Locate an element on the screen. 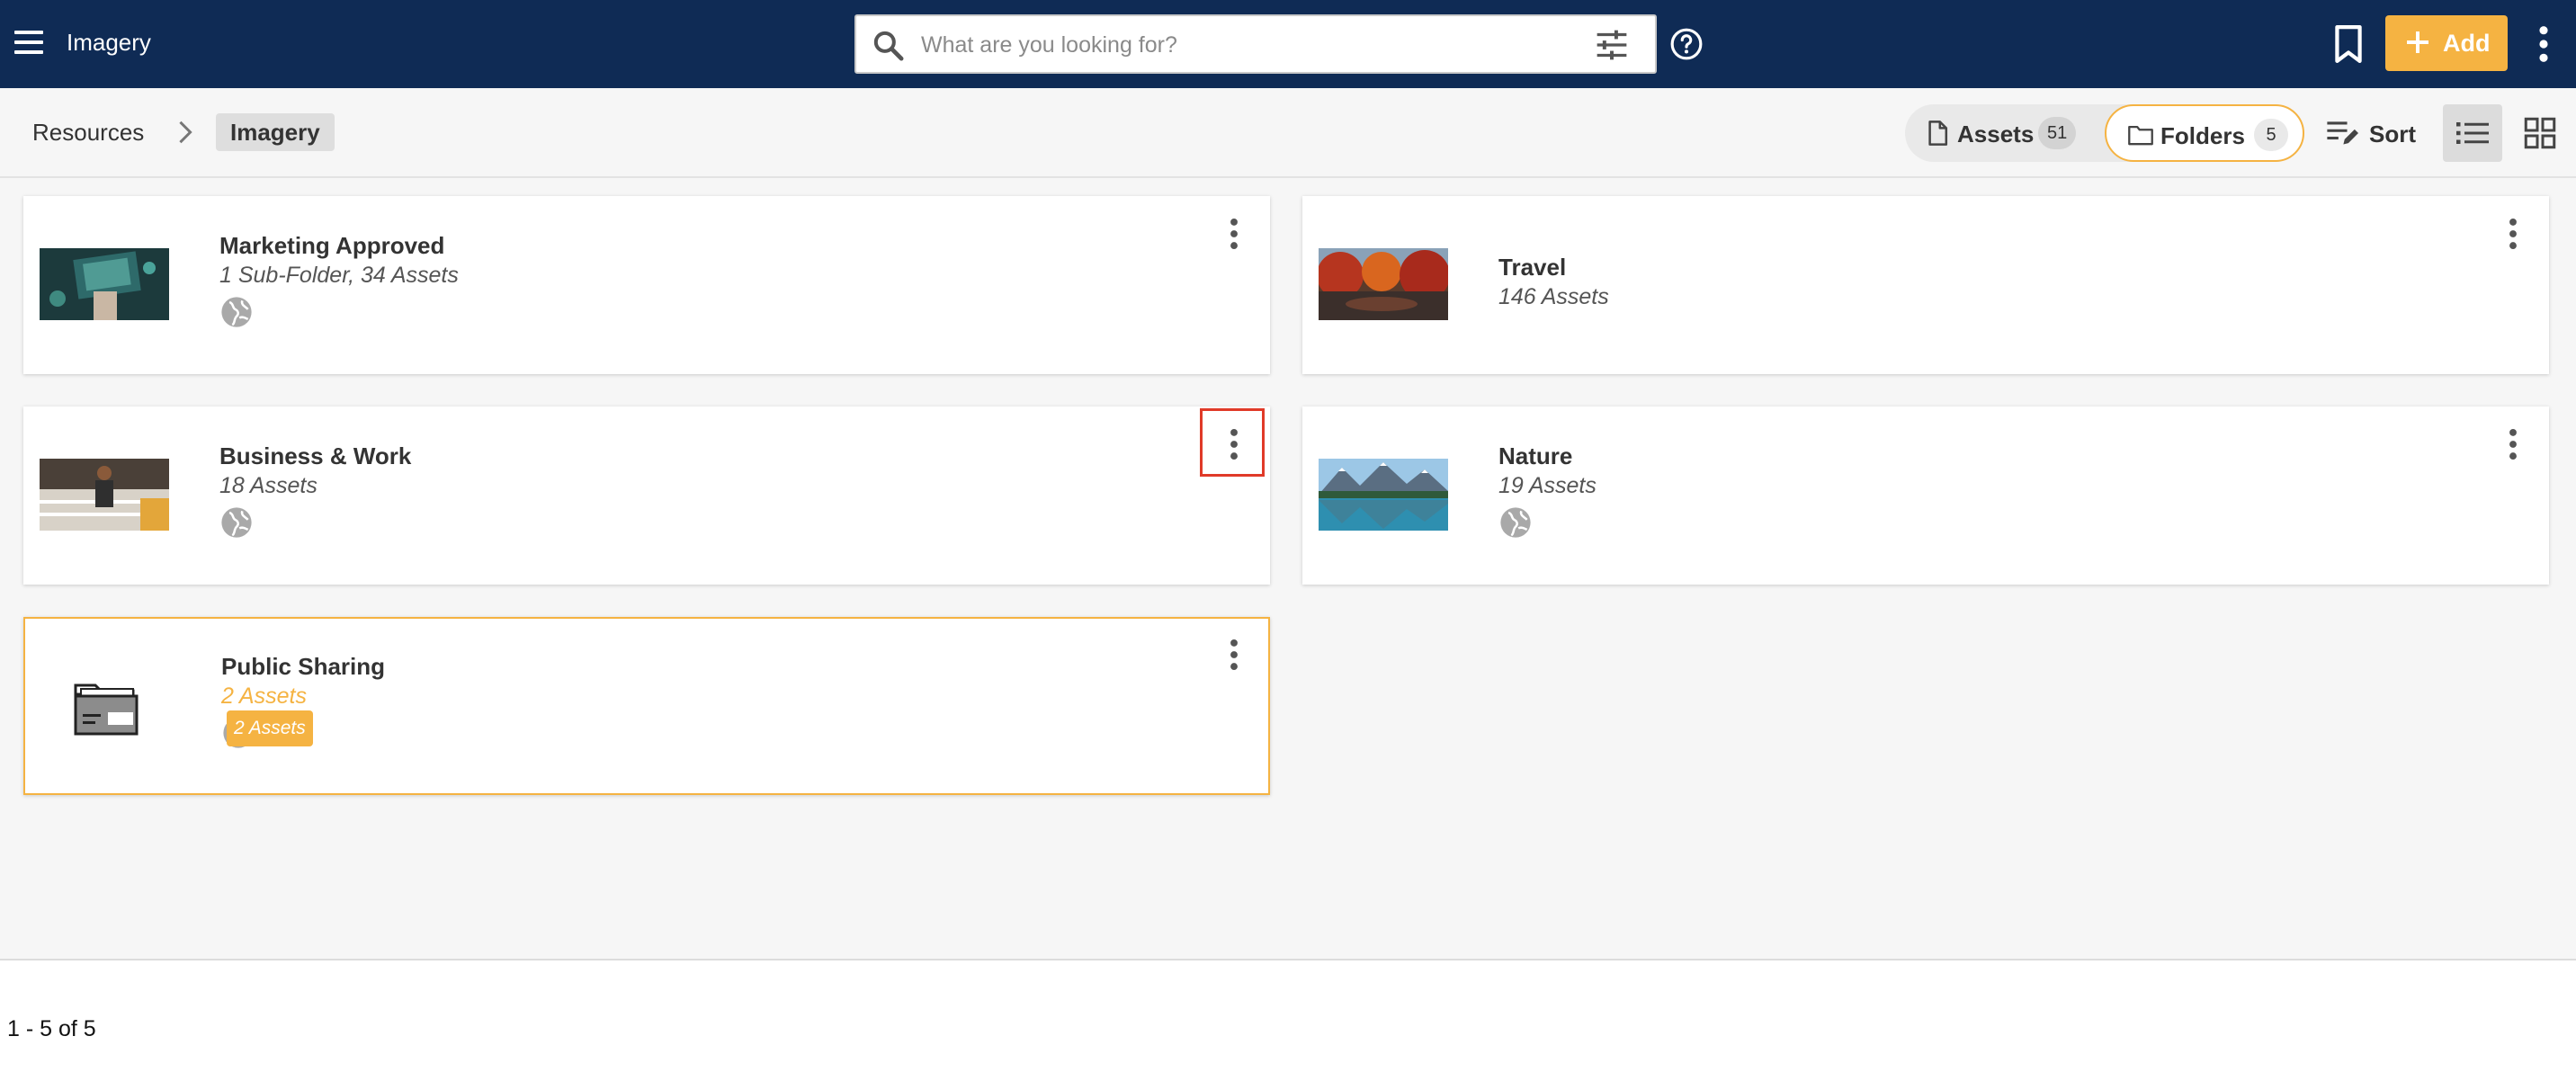 The width and height of the screenshot is (2576, 1072). folder-meta: 19 Assets is located at coordinates (1547, 486).